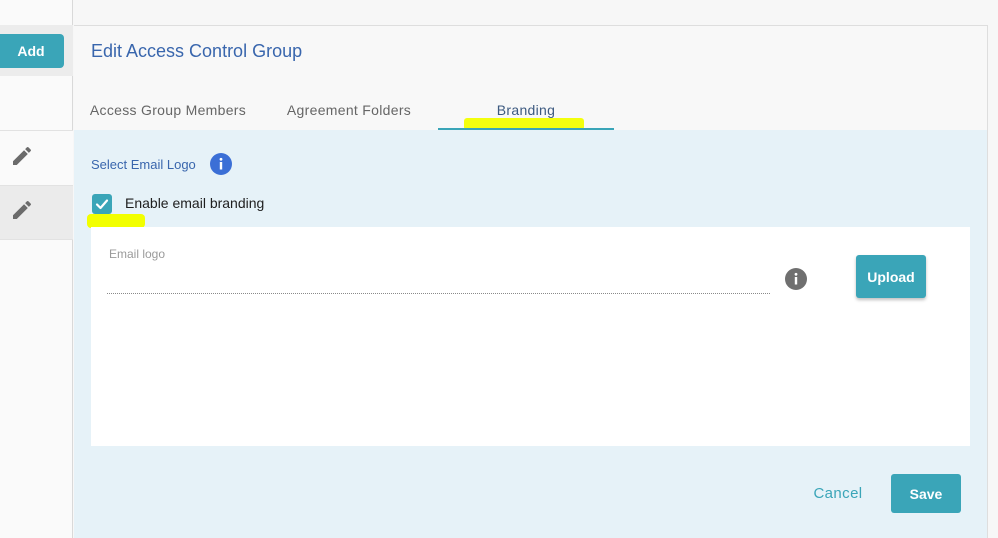 Image resolution: width=998 pixels, height=538 pixels. I want to click on tab-label: Branding, so click(526, 110).